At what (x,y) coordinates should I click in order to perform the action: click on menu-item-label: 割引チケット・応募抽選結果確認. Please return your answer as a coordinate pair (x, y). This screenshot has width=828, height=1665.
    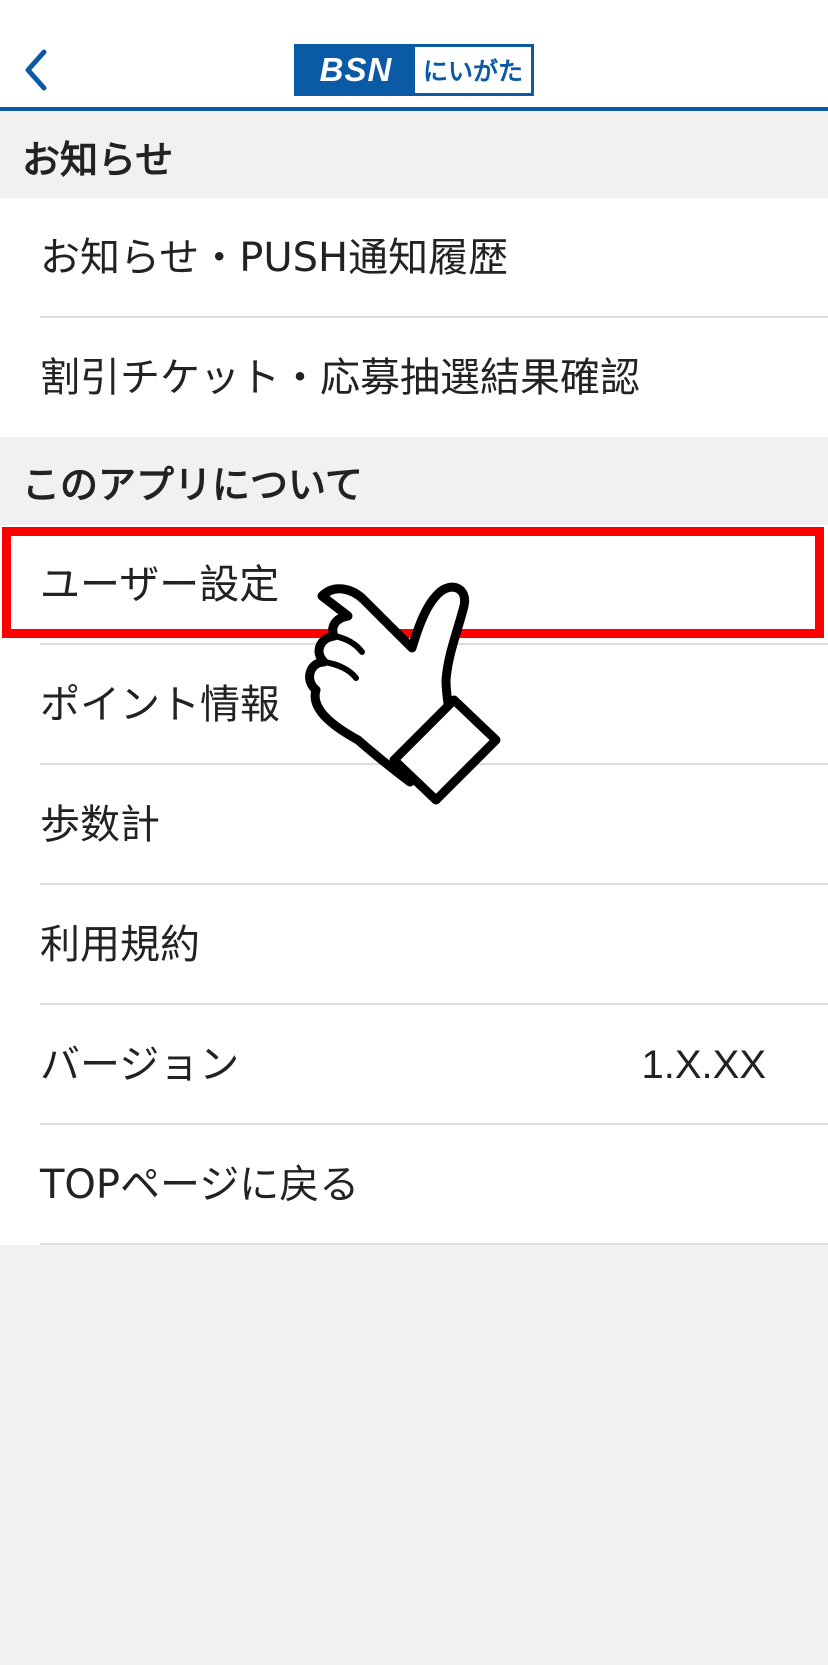
    Looking at the image, I should click on (340, 378).